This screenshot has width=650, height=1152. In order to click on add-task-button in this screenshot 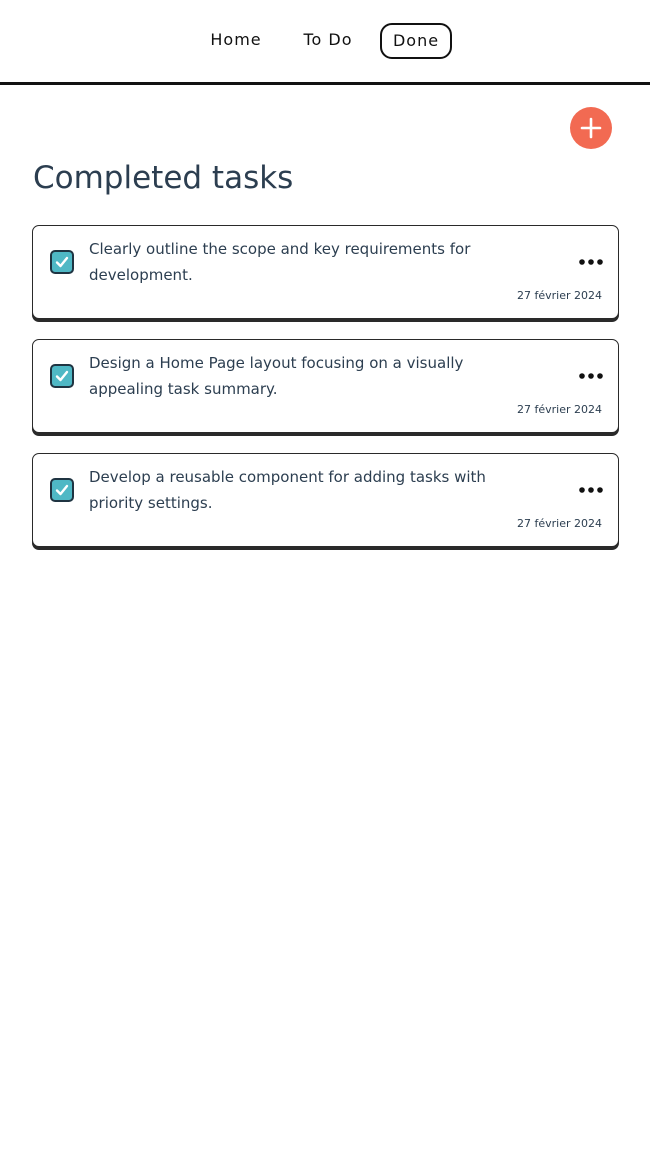, I will do `click(591, 128)`.